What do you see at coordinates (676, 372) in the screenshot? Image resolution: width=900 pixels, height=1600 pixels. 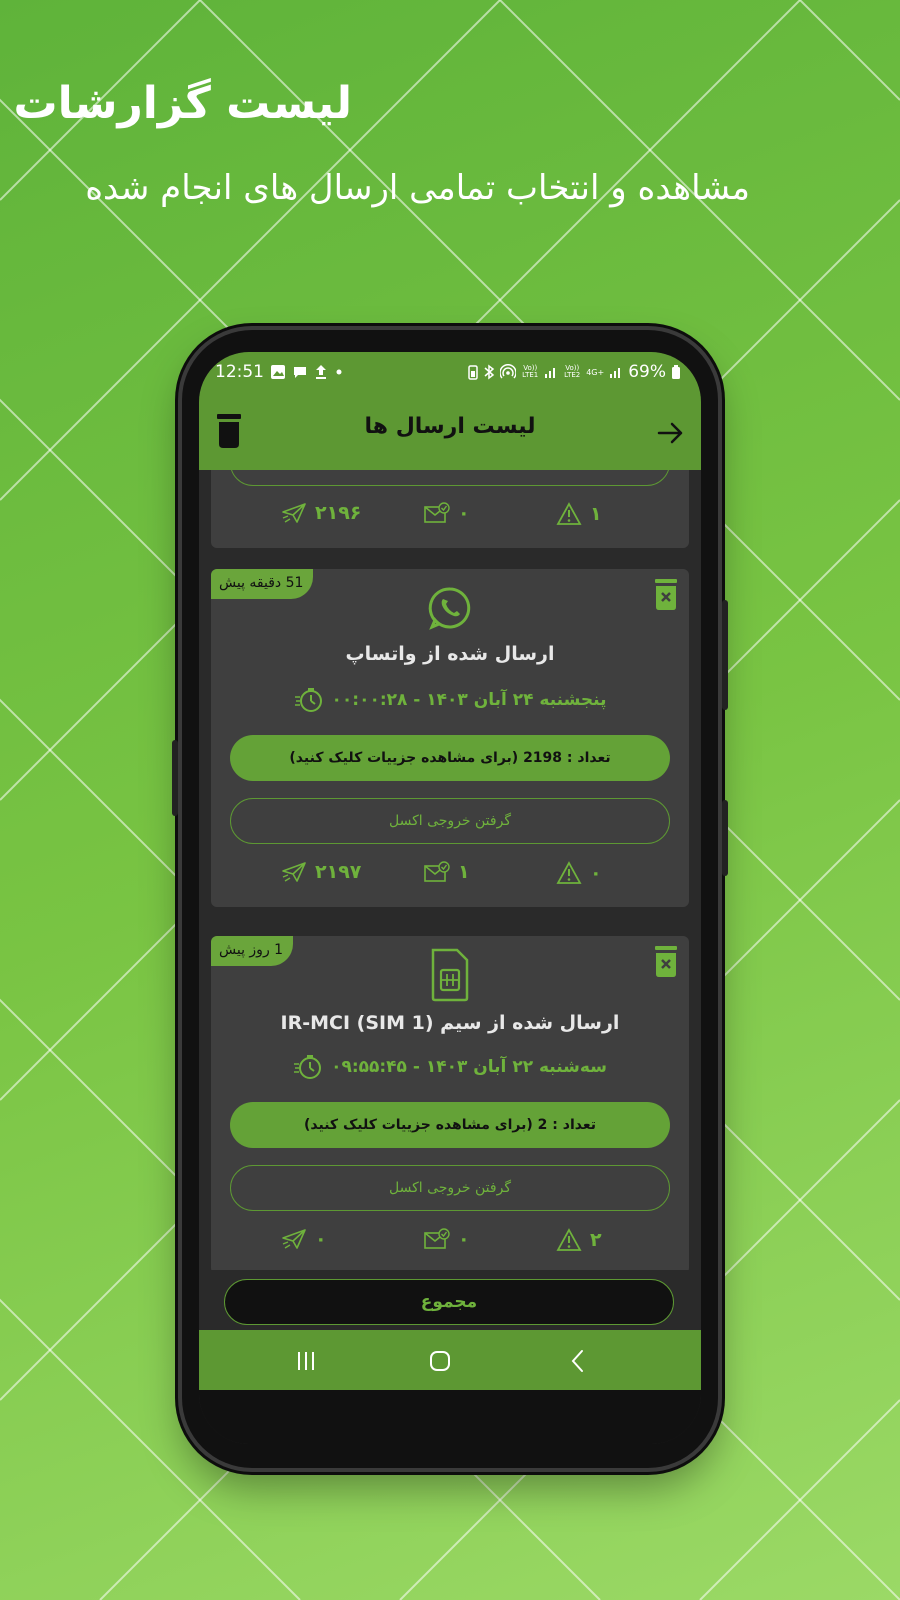 I see `battery-icon` at bounding box center [676, 372].